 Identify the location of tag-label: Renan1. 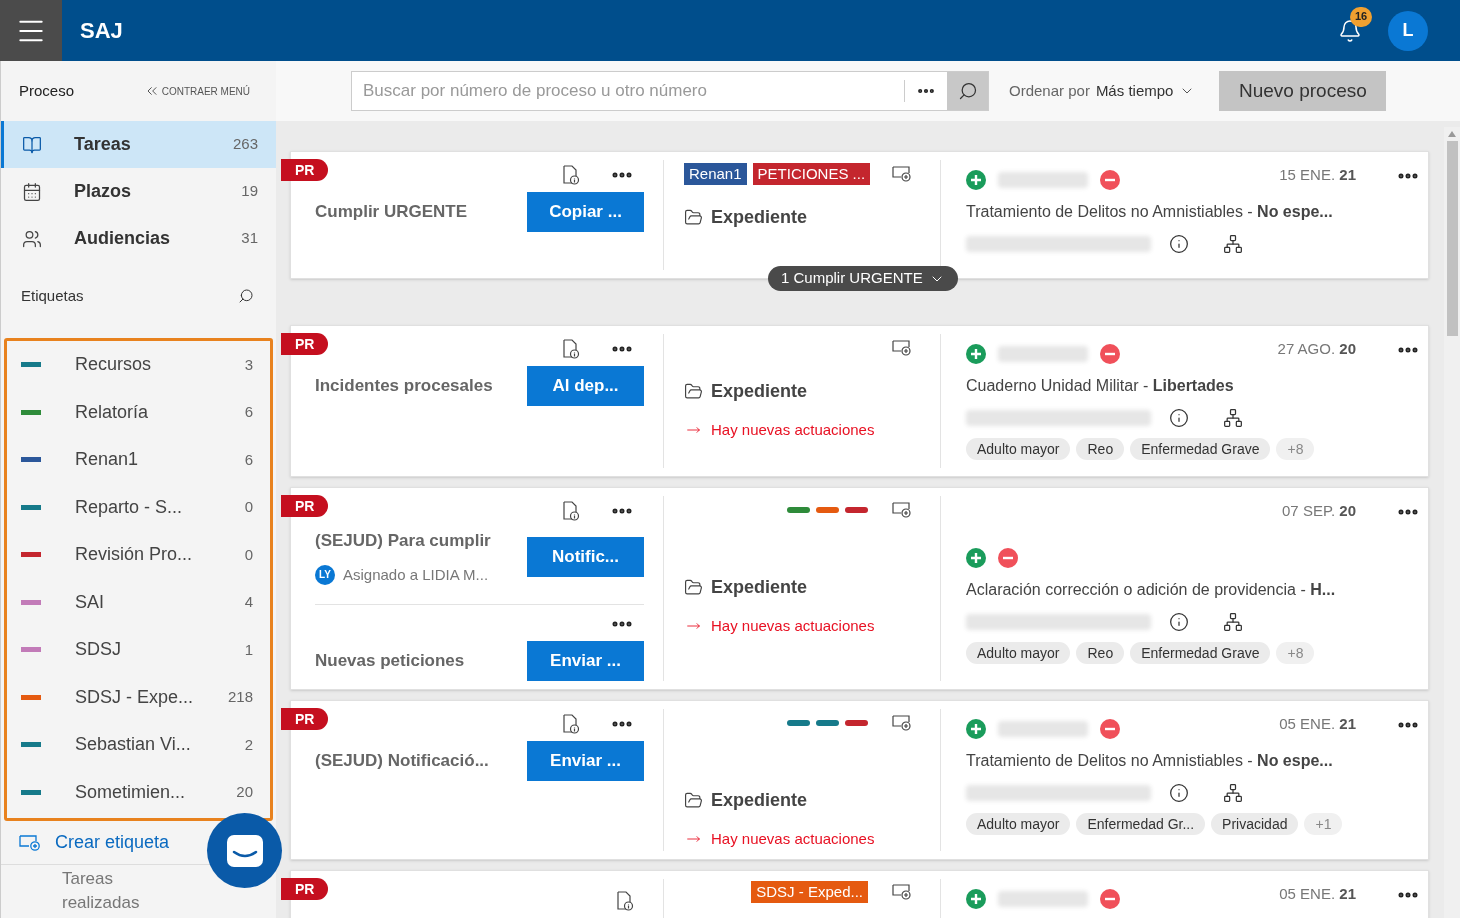
(715, 174).